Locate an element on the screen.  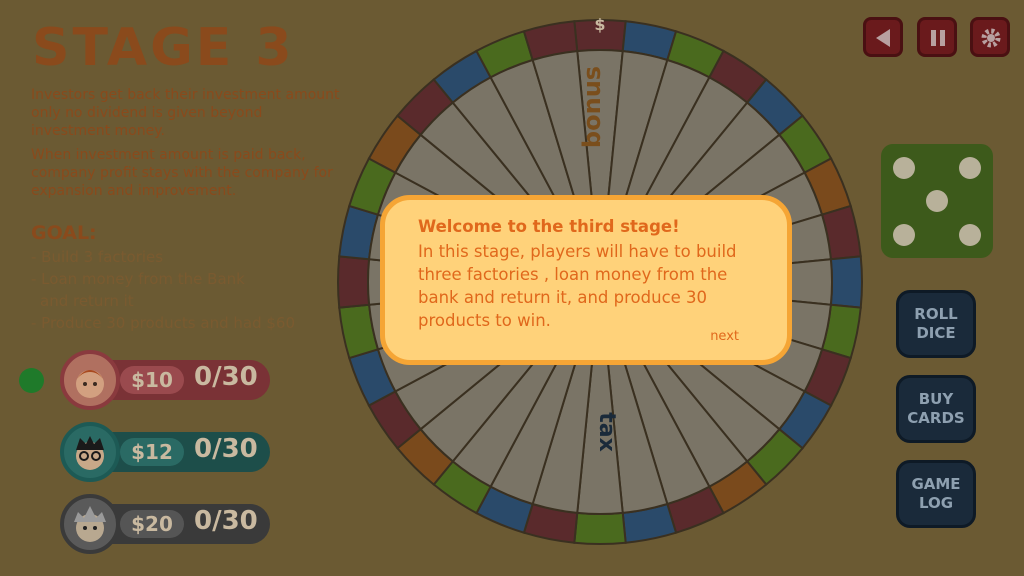
goal-item: - Loan money from the Bank is located at coordinates (138, 279).